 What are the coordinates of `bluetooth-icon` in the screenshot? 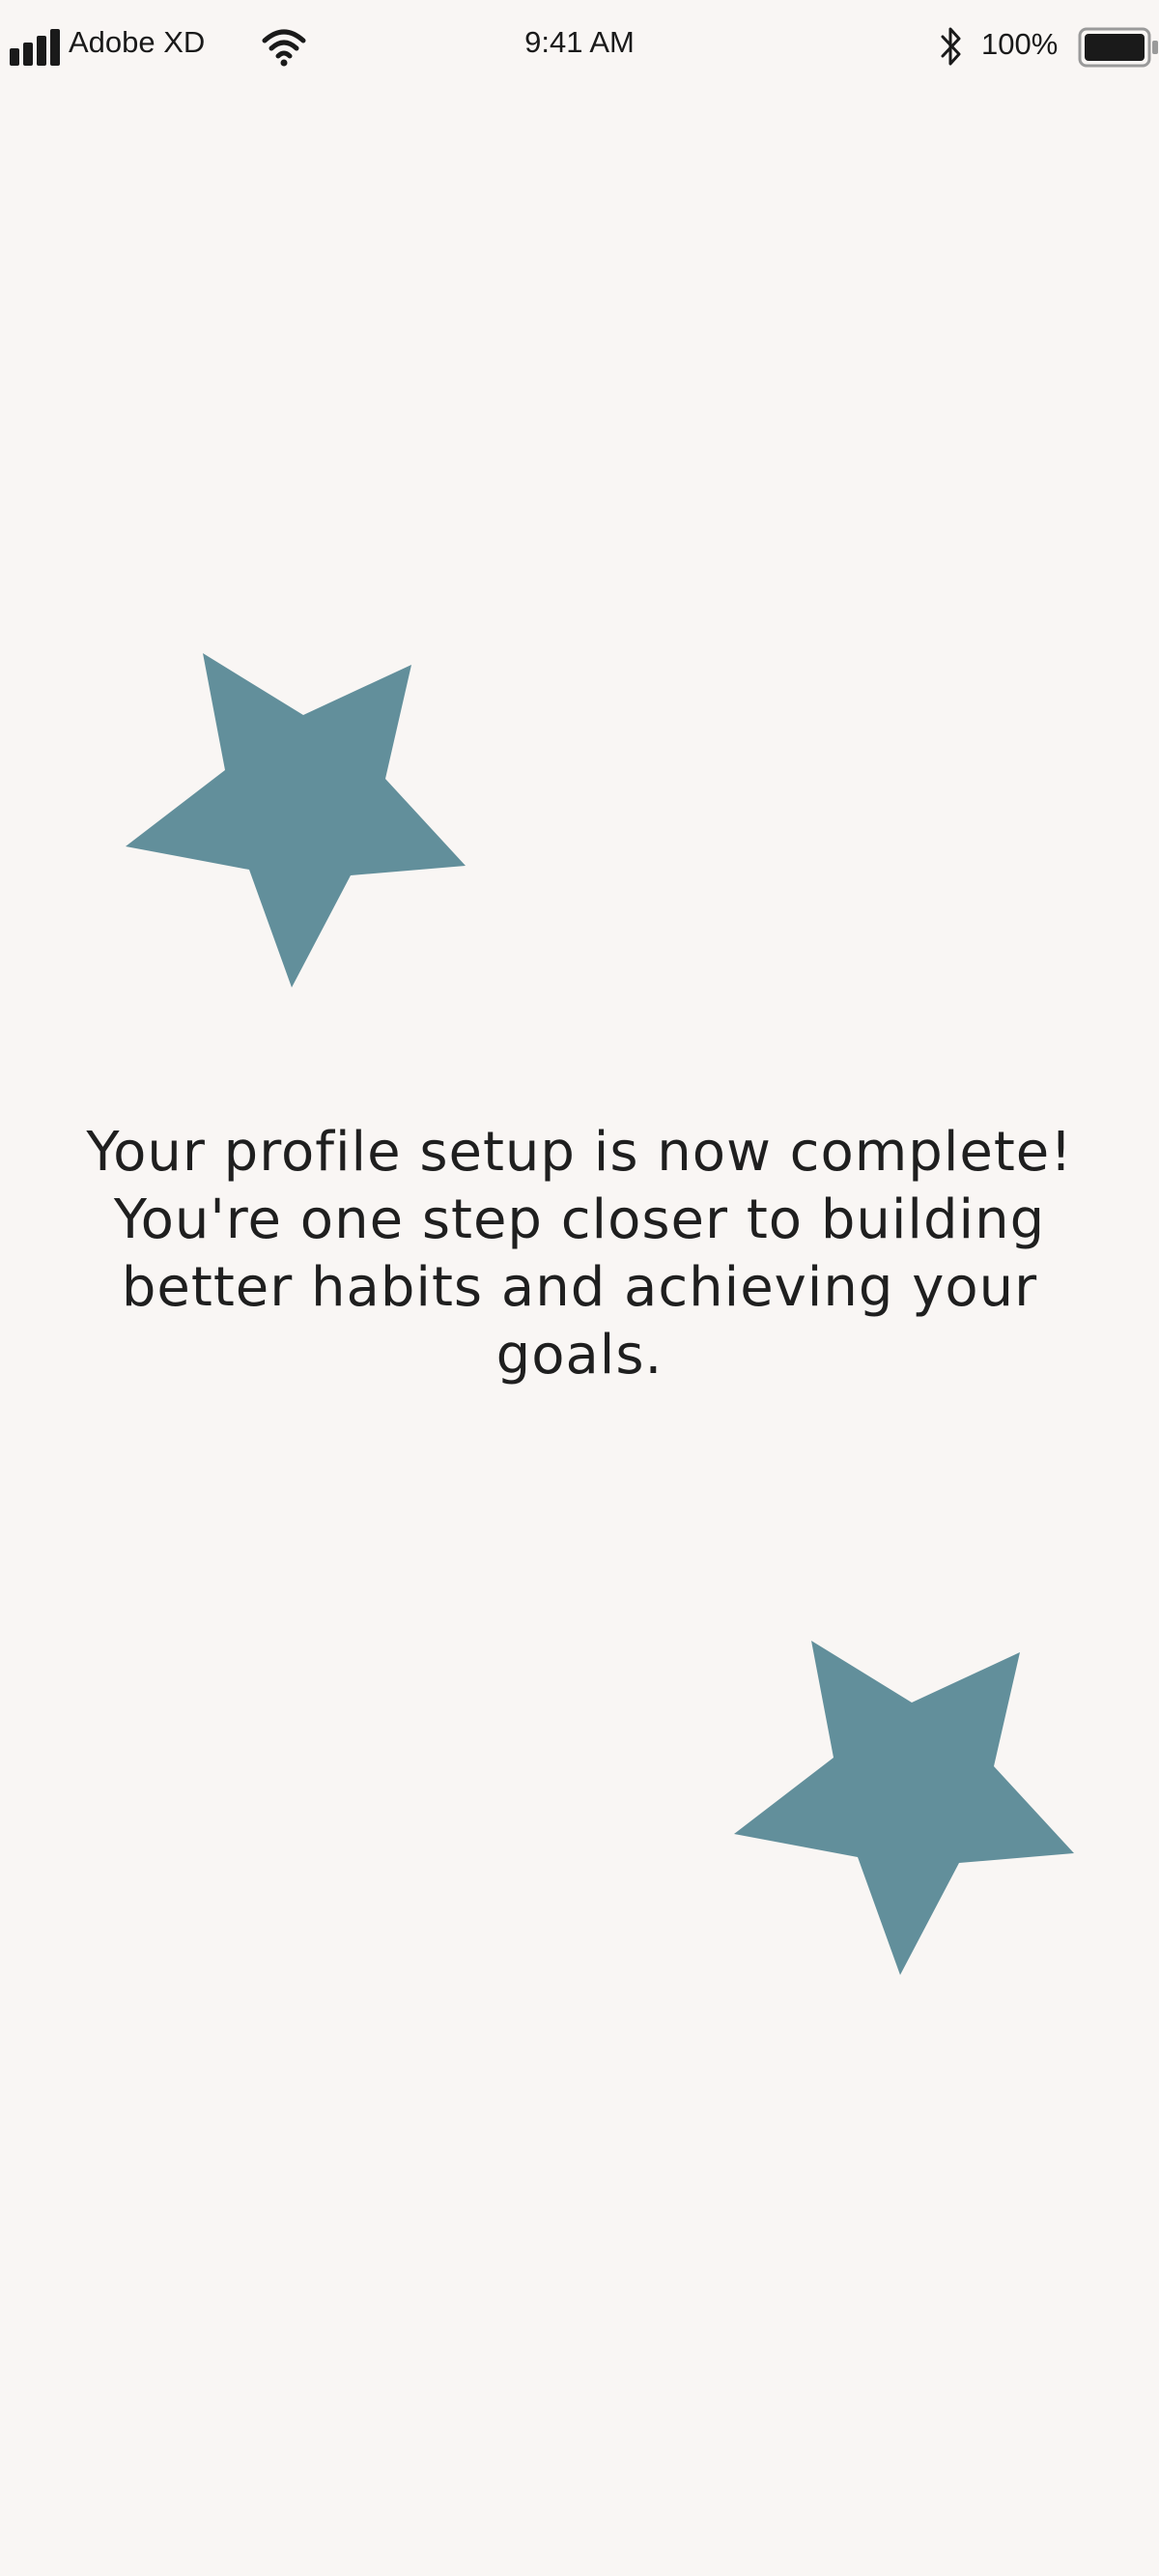 It's located at (951, 47).